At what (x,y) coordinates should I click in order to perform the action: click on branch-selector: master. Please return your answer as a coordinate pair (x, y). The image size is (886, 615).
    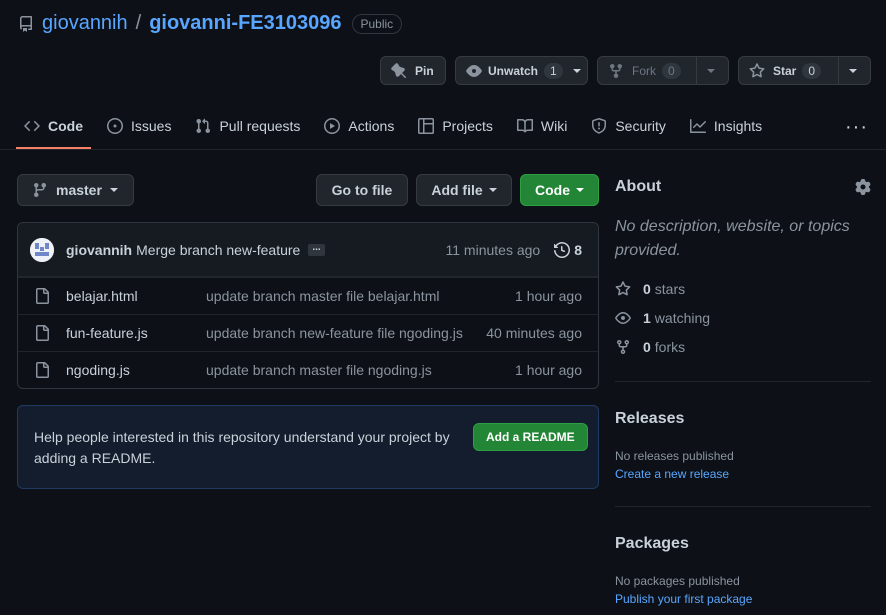
    Looking at the image, I should click on (75, 190).